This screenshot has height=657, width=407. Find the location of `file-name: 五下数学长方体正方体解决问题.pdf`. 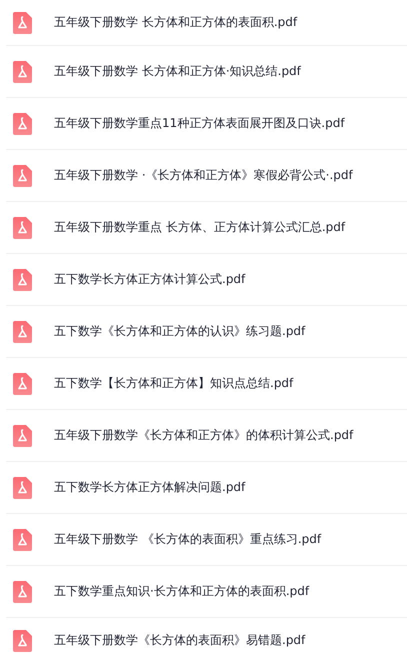

file-name: 五下数学长方体正方体解决问题.pdf is located at coordinates (150, 487).